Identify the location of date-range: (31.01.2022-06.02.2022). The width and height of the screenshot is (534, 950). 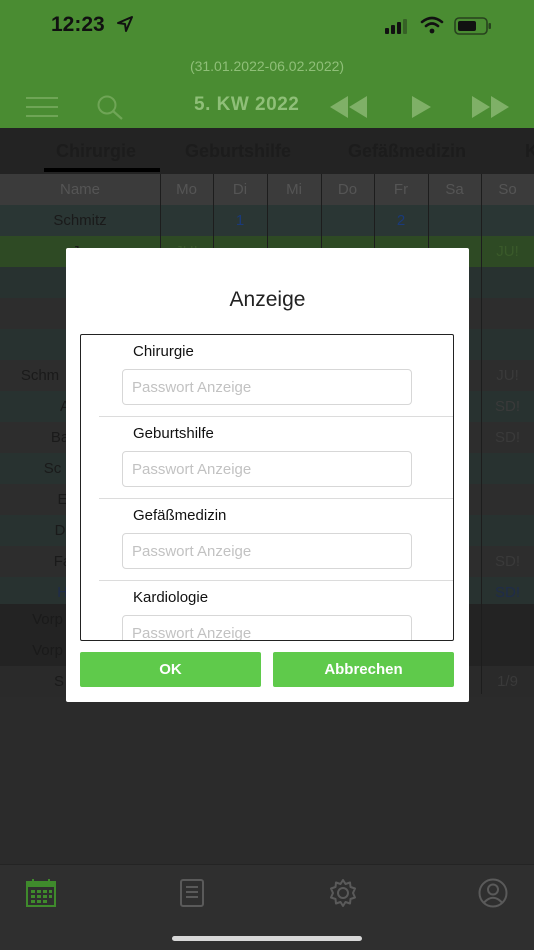
(267, 66).